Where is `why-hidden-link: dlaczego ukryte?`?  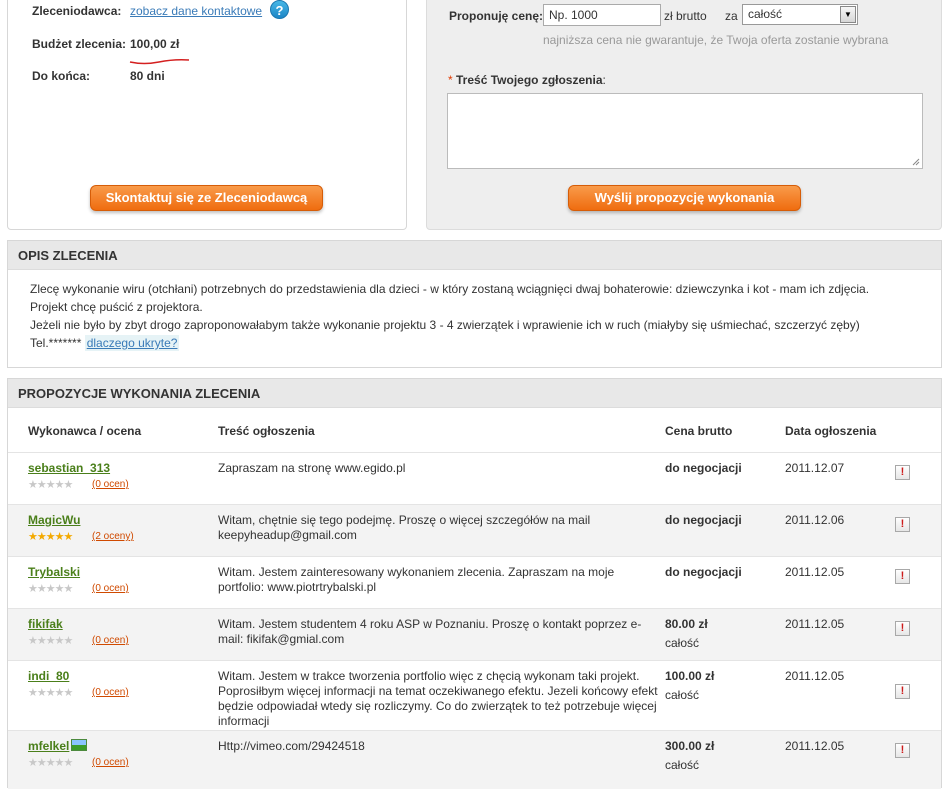 why-hidden-link: dlaczego ukryte? is located at coordinates (132, 343).